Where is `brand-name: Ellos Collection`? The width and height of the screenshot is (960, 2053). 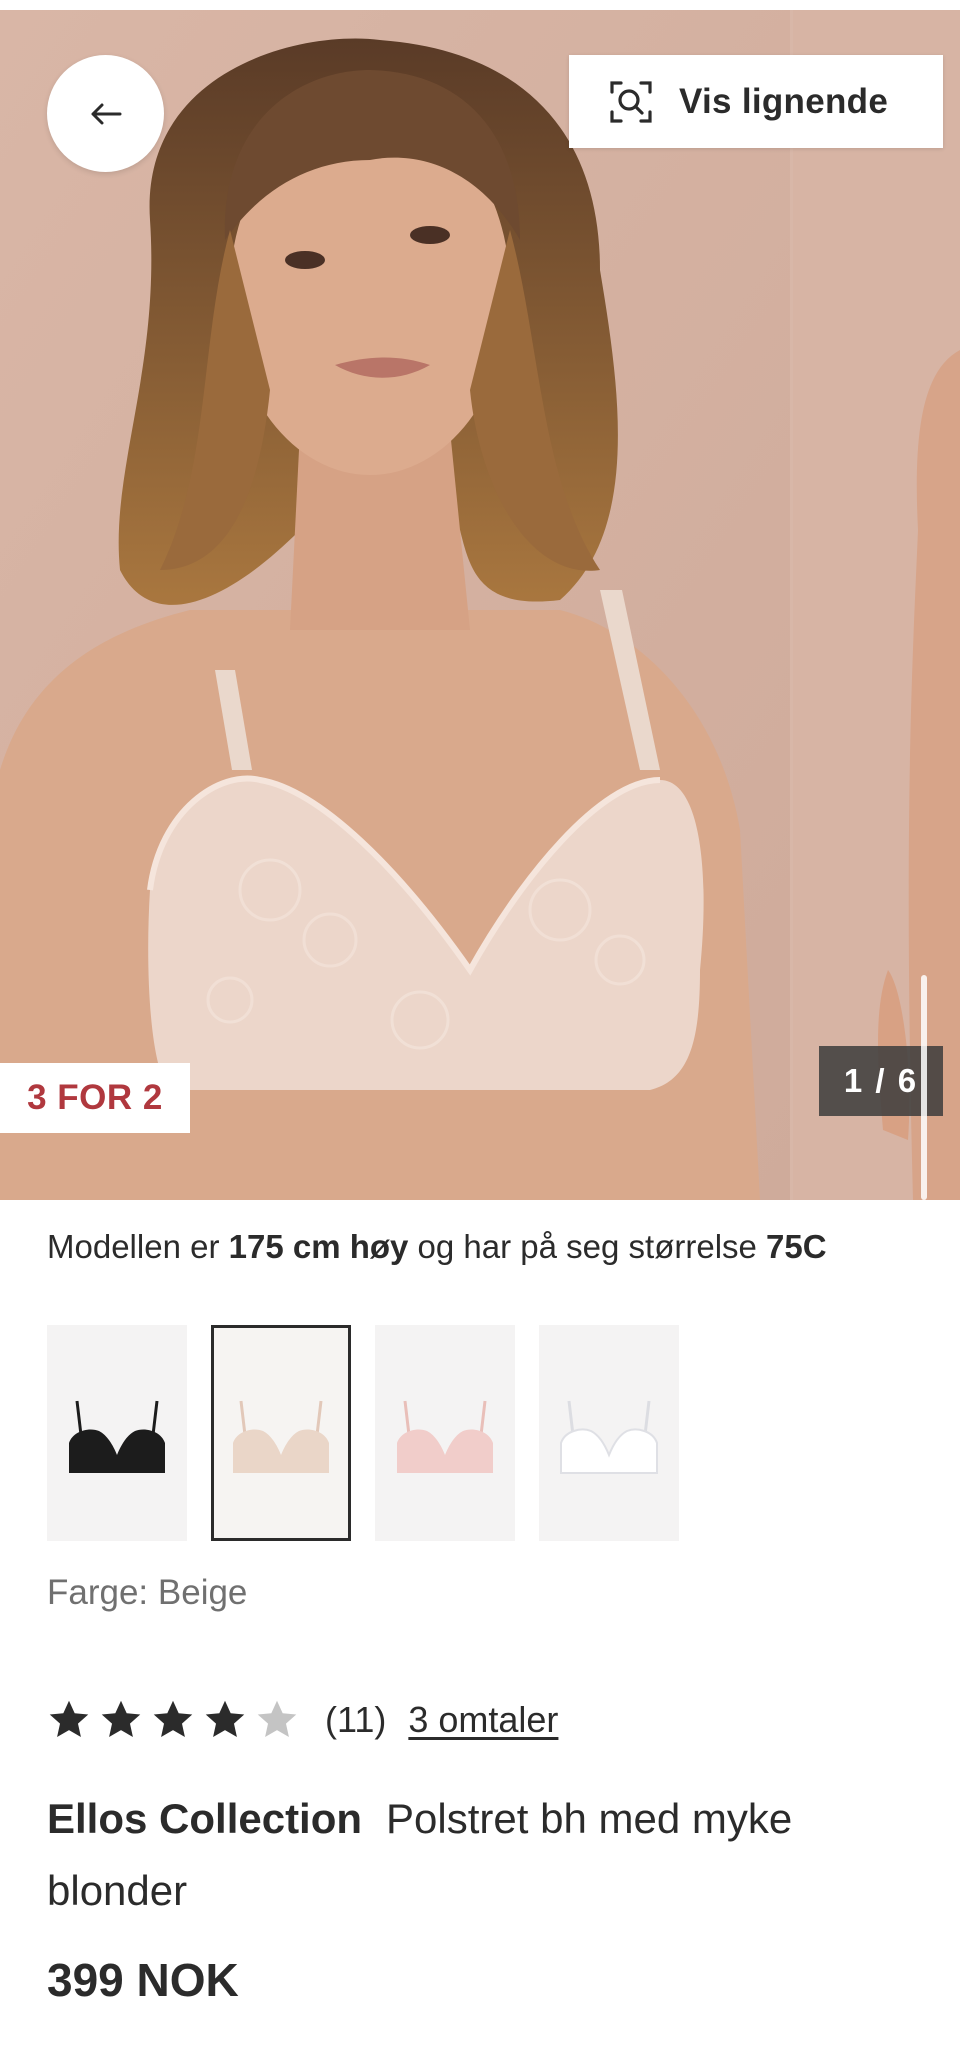 brand-name: Ellos Collection is located at coordinates (205, 1818).